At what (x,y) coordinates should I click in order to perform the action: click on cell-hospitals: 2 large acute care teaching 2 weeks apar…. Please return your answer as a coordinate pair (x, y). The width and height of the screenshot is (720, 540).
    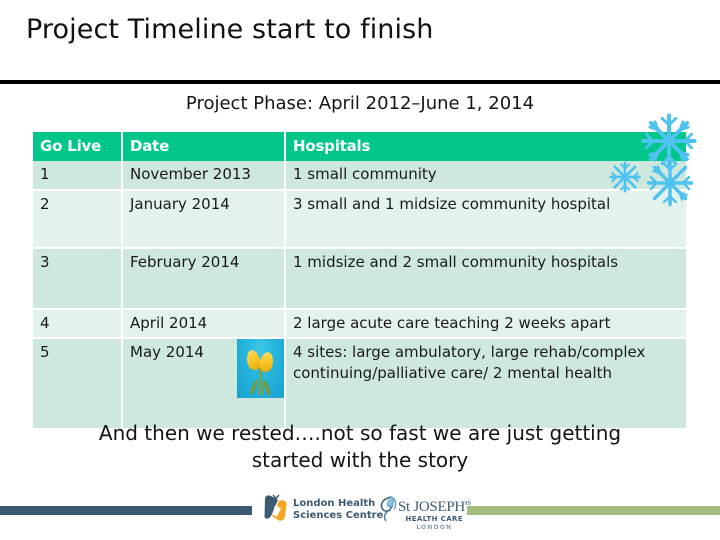
    Looking at the image, I should click on (485, 324).